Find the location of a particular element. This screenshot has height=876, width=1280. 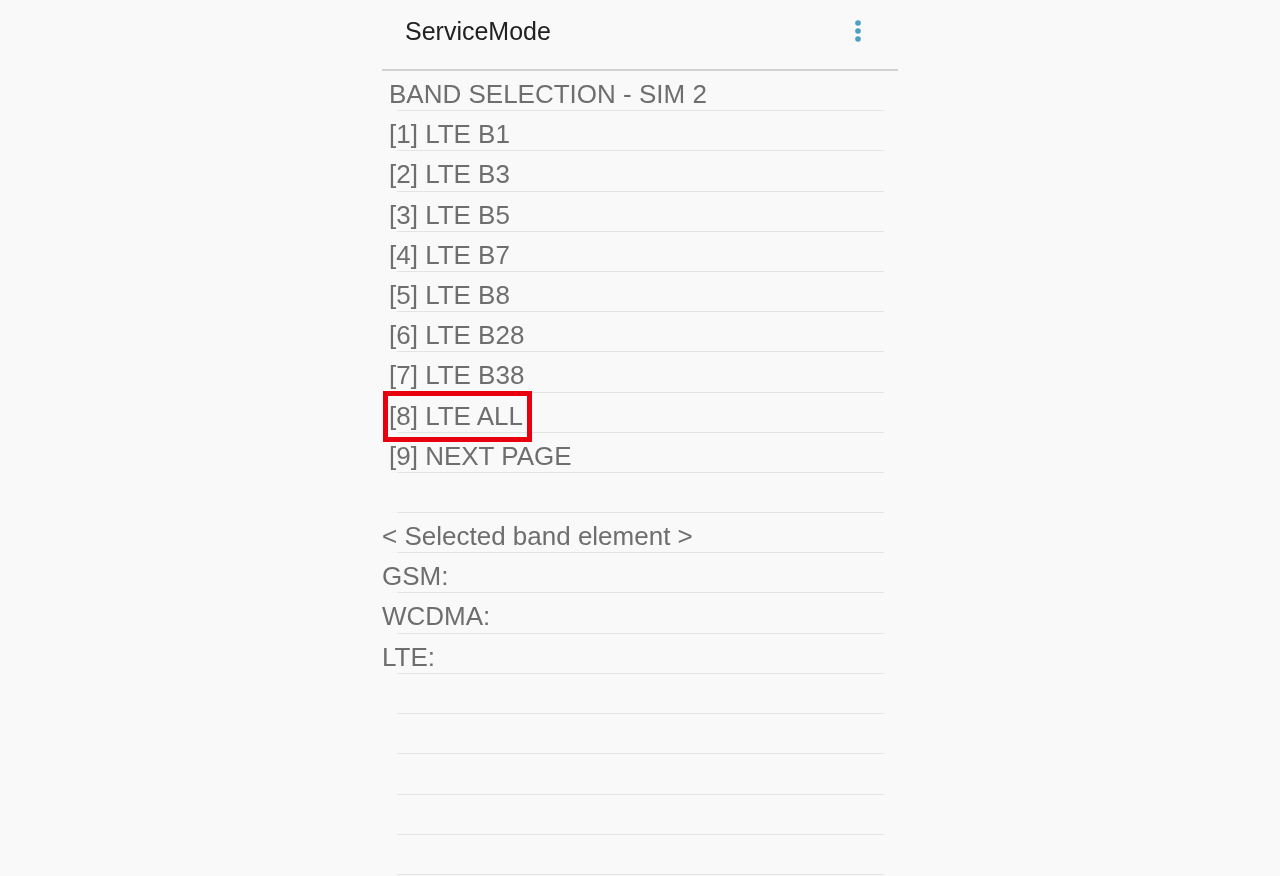

band-option: [9] NEXT PAGE is located at coordinates (480, 455).